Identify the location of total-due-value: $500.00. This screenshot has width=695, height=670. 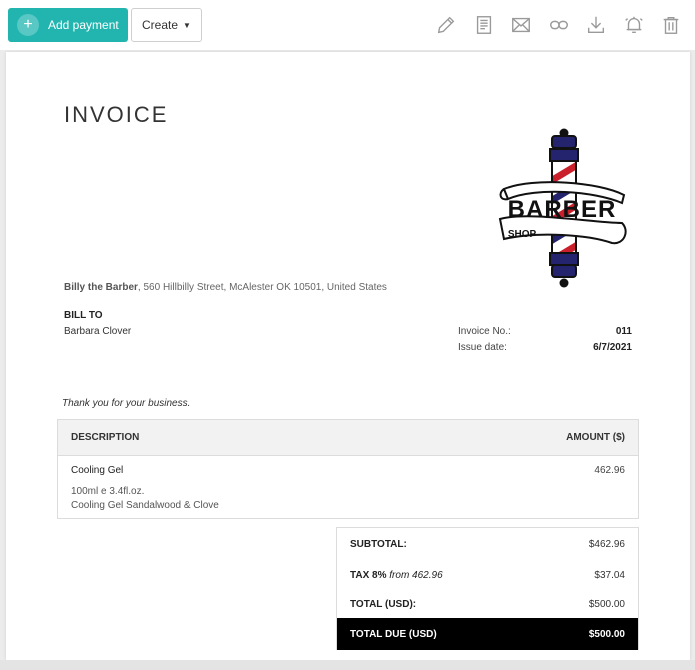
(606, 634).